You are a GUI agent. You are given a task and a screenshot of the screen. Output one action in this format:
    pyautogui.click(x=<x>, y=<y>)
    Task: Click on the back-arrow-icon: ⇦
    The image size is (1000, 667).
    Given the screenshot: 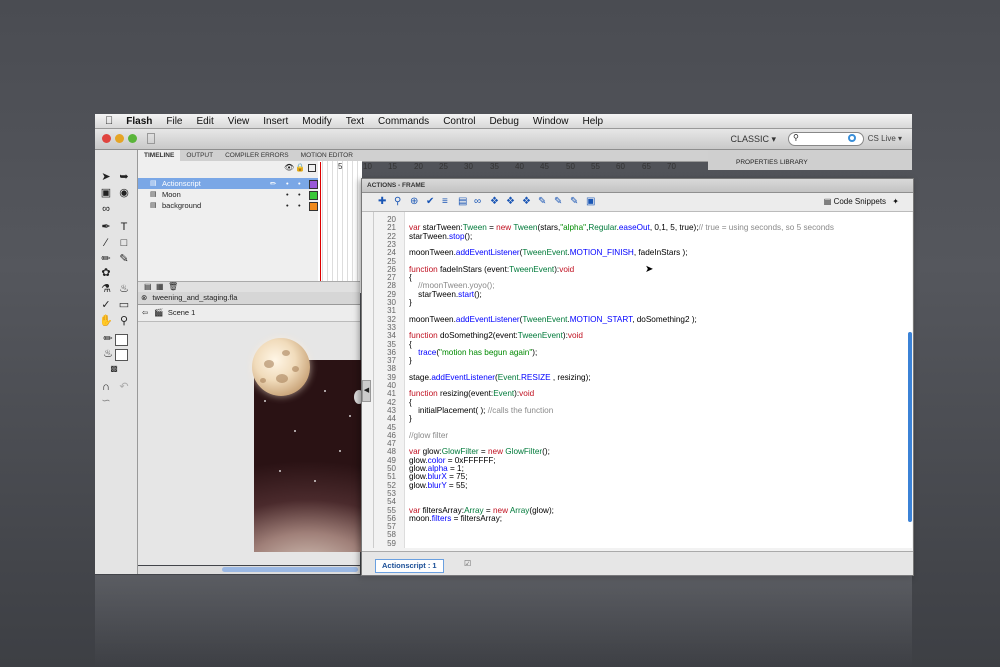 What is the action you would take?
    pyautogui.click(x=143, y=312)
    